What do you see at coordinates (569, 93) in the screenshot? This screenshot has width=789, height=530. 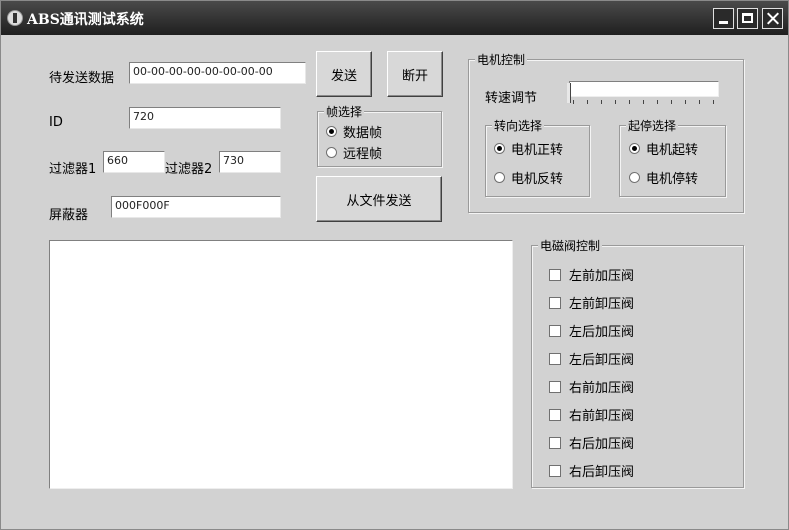 I see `speed-slider-thumb` at bounding box center [569, 93].